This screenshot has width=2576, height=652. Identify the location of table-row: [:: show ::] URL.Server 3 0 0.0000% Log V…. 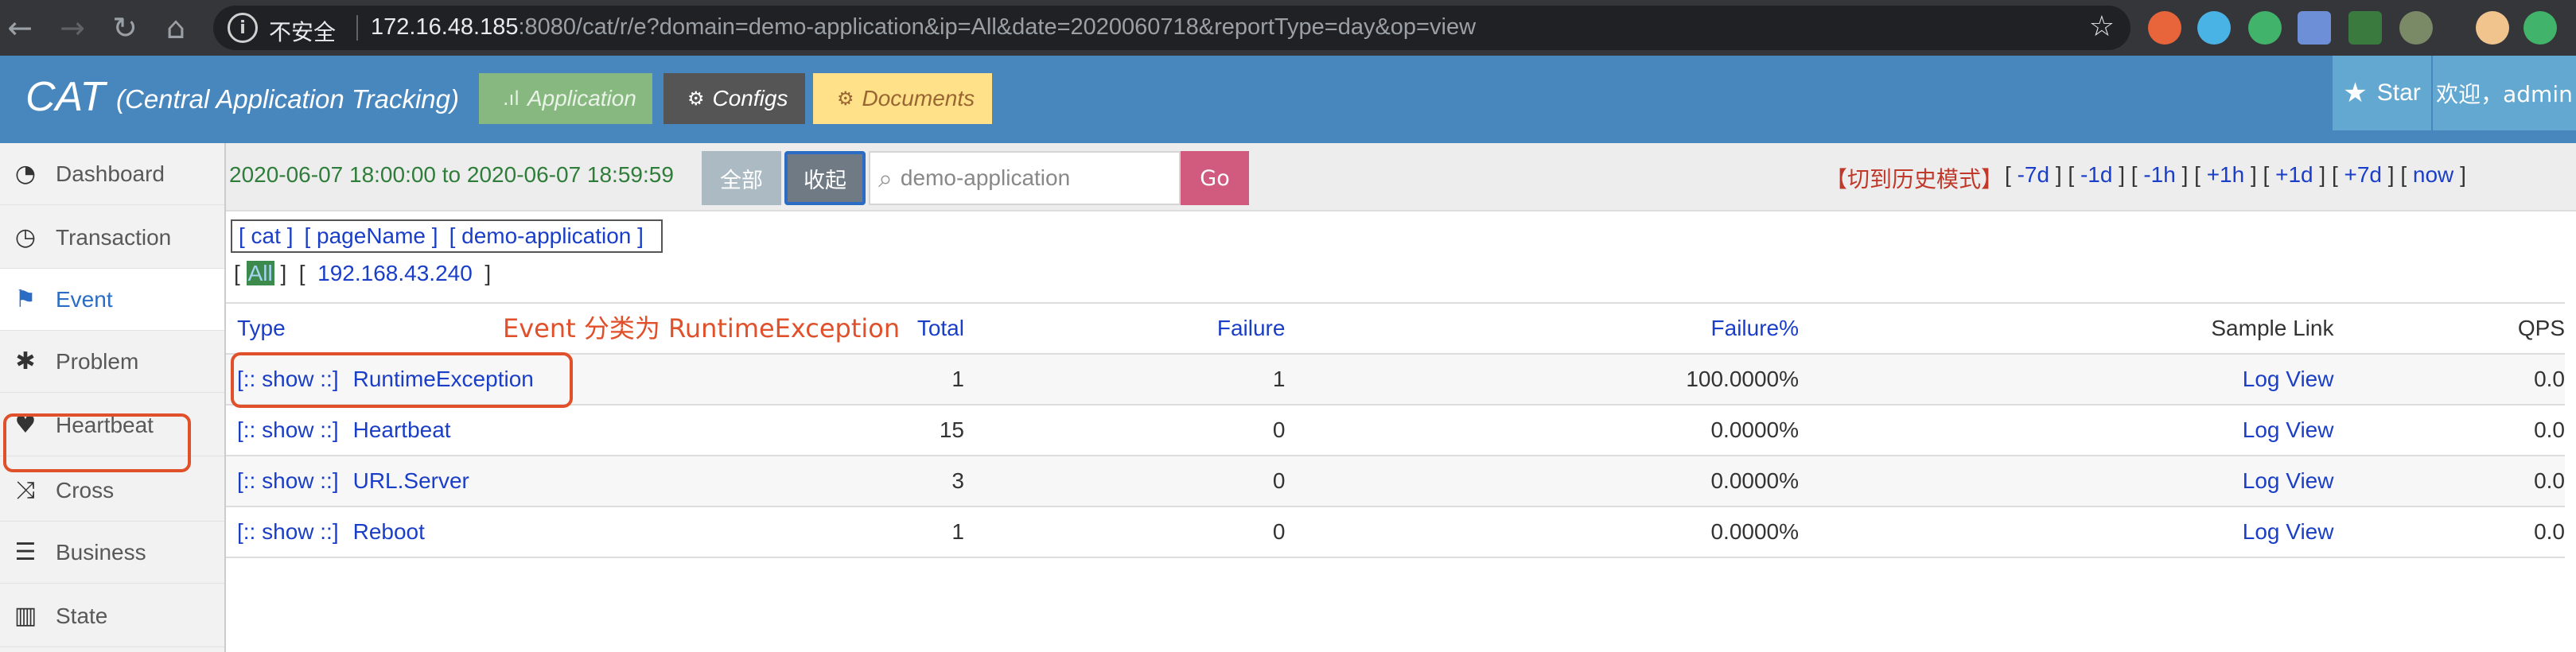
(1396, 482).